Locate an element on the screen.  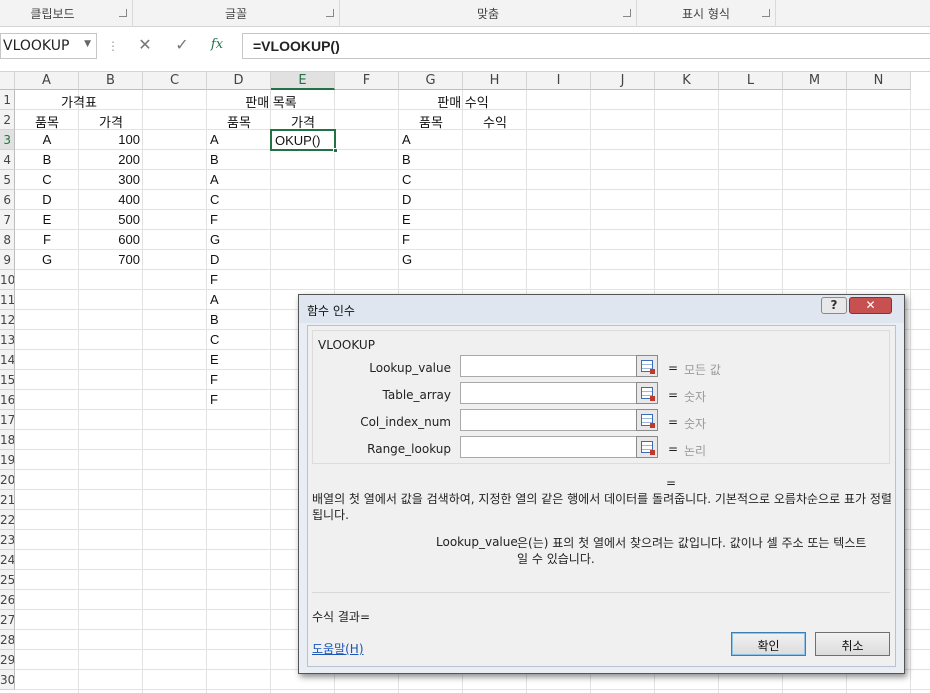
column-header-b: B is located at coordinates (111, 81).